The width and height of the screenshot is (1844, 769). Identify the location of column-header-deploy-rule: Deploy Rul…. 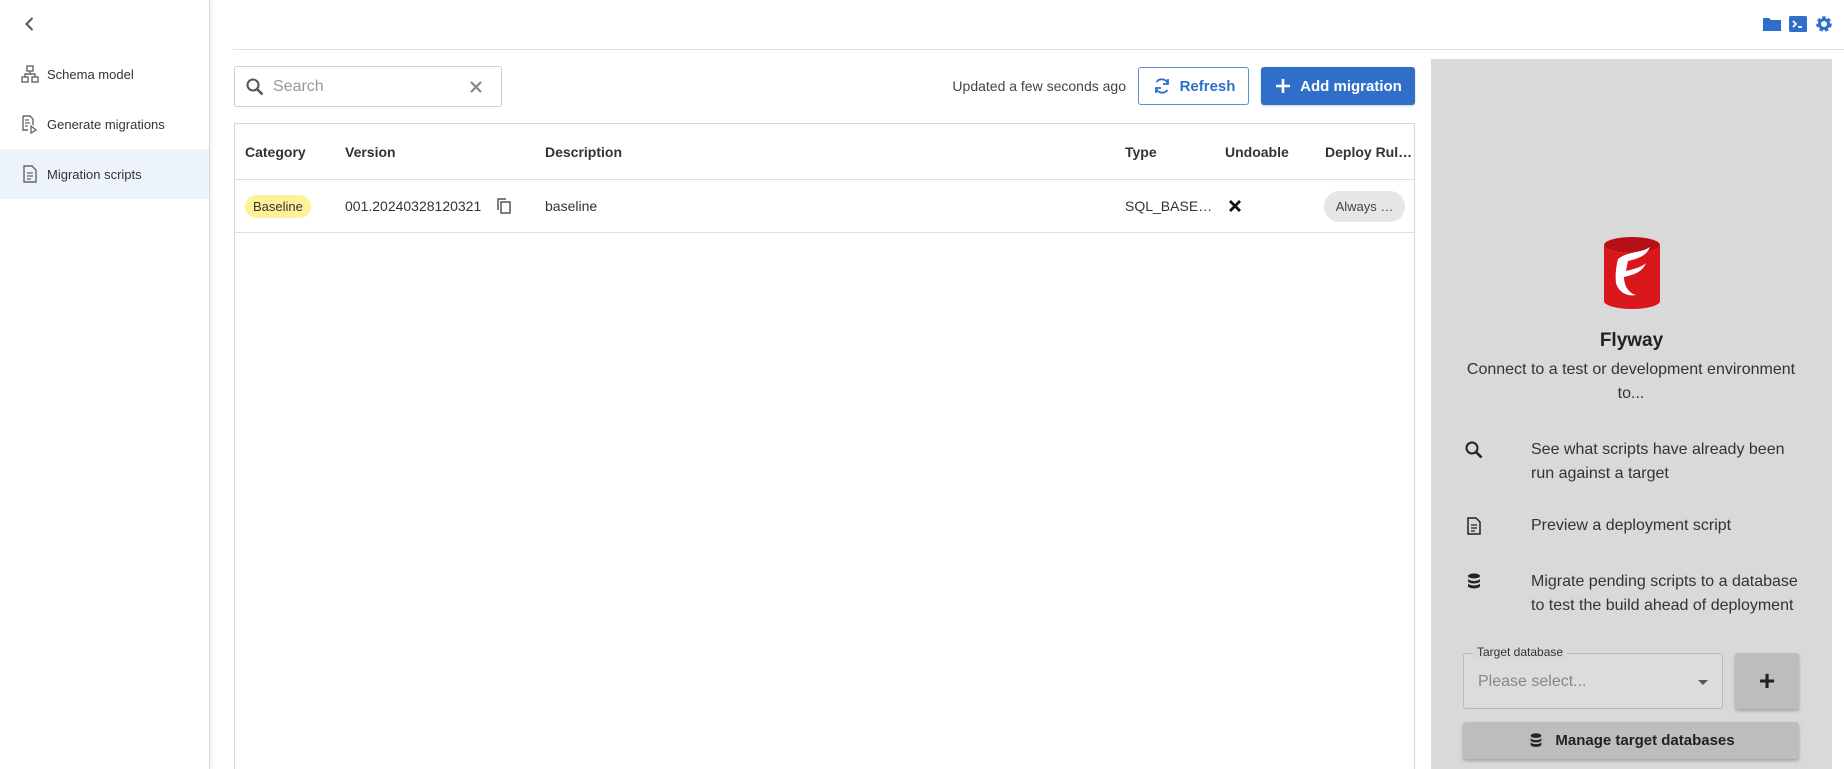
(1368, 152).